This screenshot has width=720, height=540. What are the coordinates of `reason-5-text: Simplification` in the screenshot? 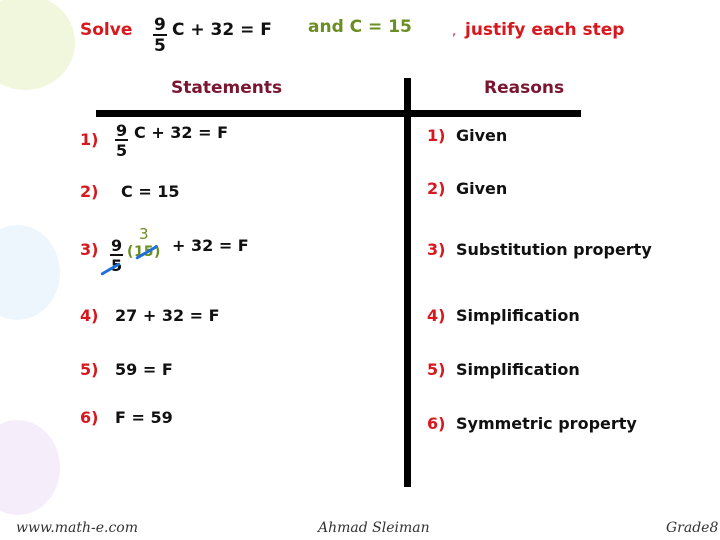 It's located at (518, 369).